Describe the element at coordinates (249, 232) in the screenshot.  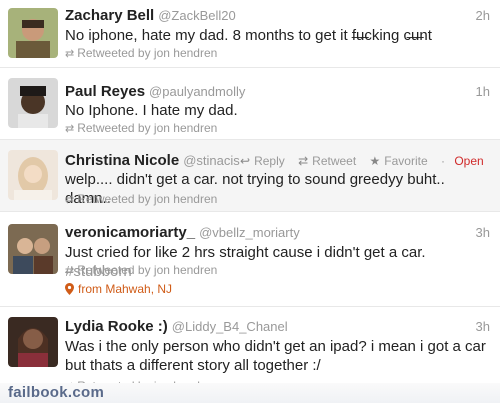
I see `user-handle: @vbellz_moriarty` at that location.